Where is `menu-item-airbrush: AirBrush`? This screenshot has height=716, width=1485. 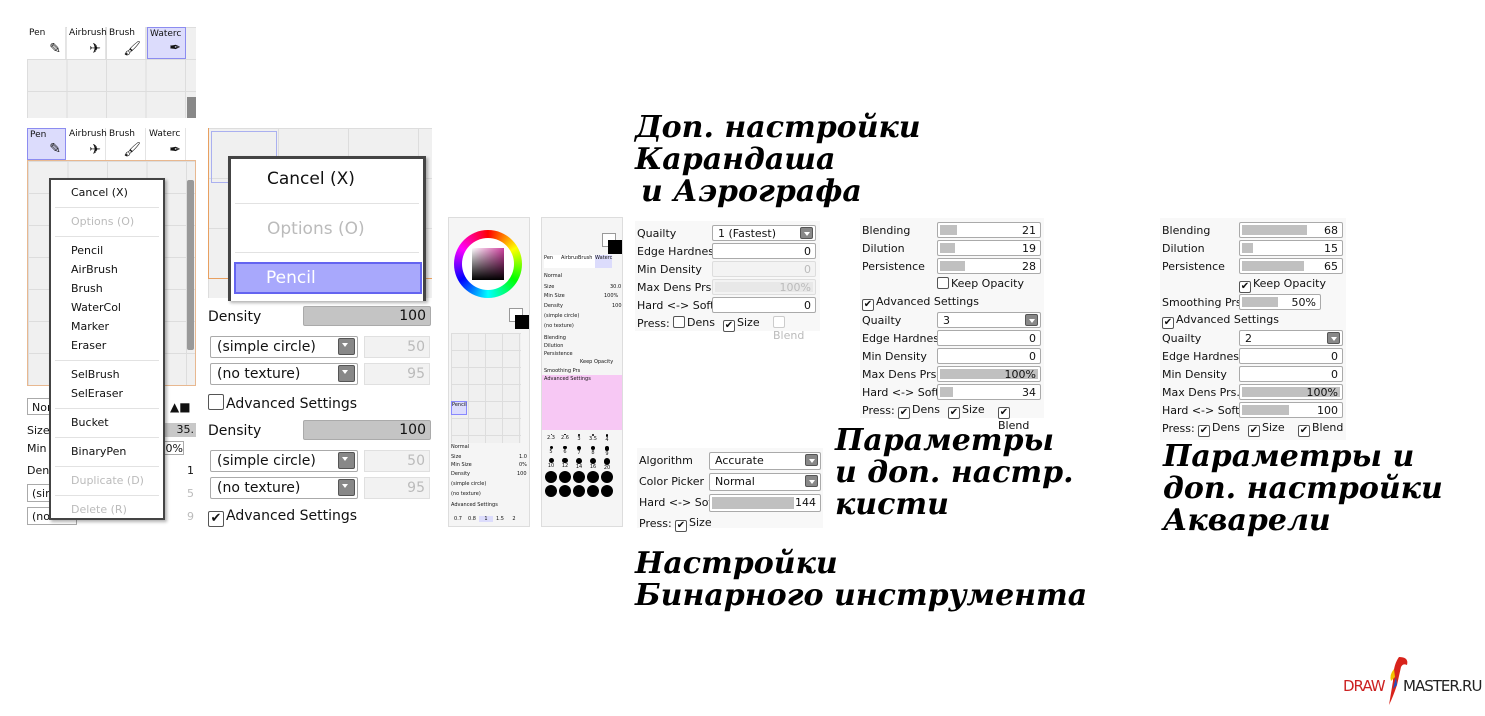 menu-item-airbrush: AirBrush is located at coordinates (94, 269).